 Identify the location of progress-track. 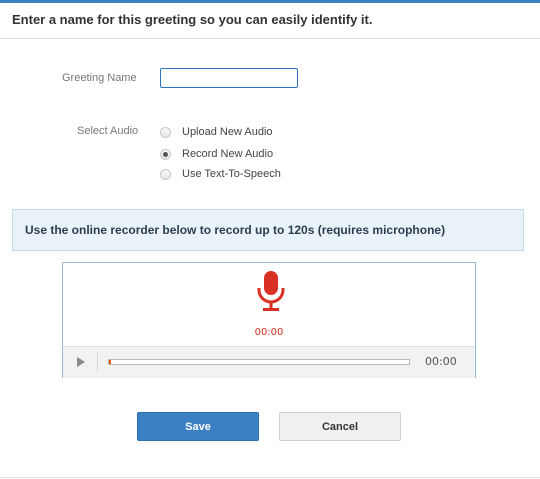
(259, 362).